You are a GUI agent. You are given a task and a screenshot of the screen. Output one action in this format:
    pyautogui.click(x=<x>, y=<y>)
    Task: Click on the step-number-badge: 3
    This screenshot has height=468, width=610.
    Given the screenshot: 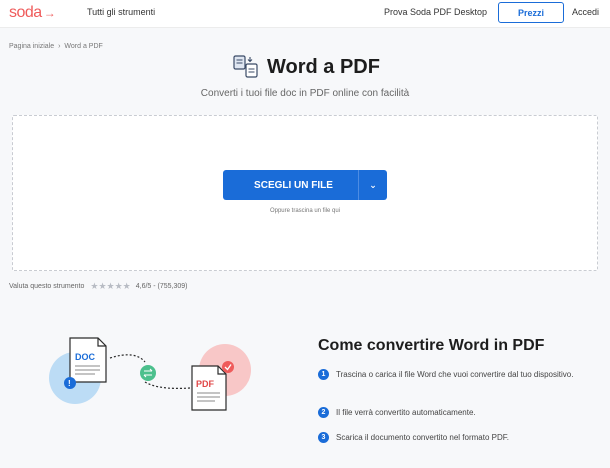 What is the action you would take?
    pyautogui.click(x=323, y=437)
    